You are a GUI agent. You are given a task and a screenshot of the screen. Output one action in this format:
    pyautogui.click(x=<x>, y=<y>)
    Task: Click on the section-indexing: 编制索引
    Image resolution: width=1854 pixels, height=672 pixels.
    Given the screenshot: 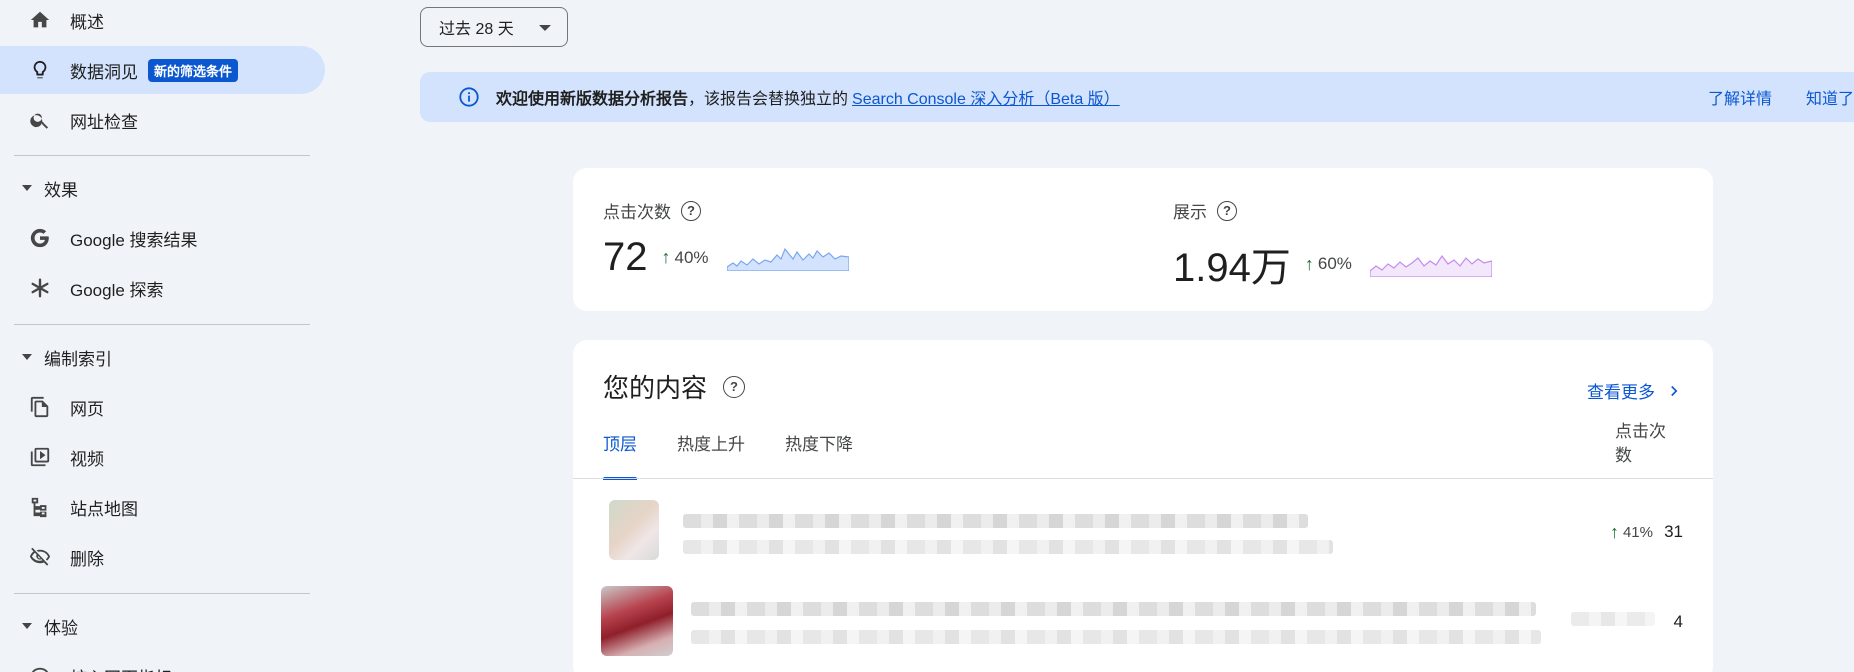 What is the action you would take?
    pyautogui.click(x=56, y=357)
    